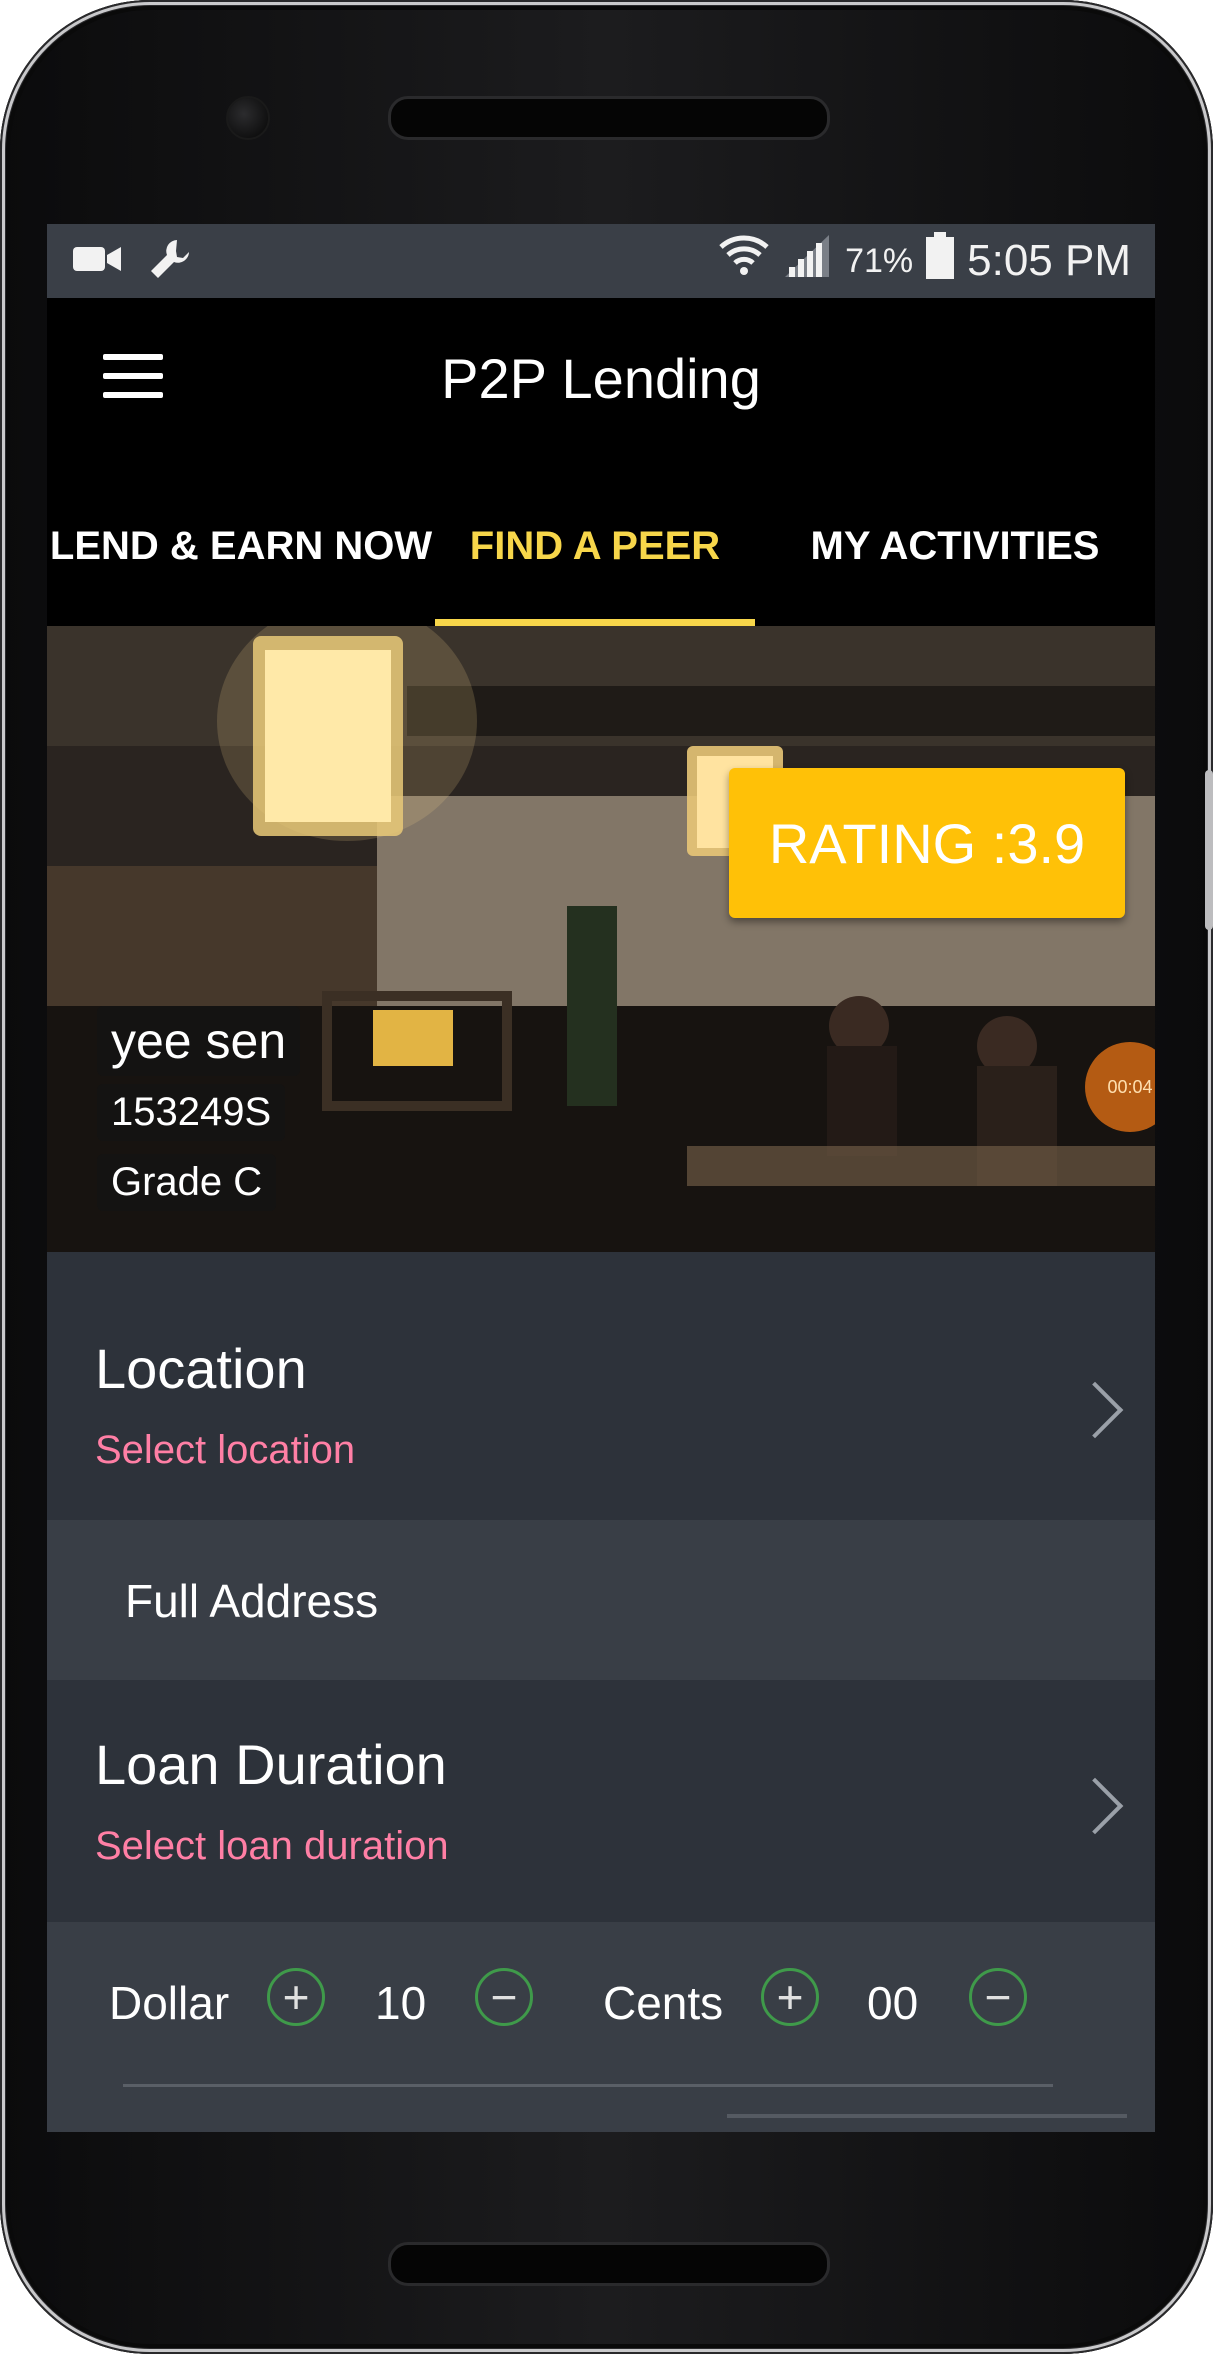  Describe the element at coordinates (927, 843) in the screenshot. I see `rating-badge: RATING :3.9` at that location.